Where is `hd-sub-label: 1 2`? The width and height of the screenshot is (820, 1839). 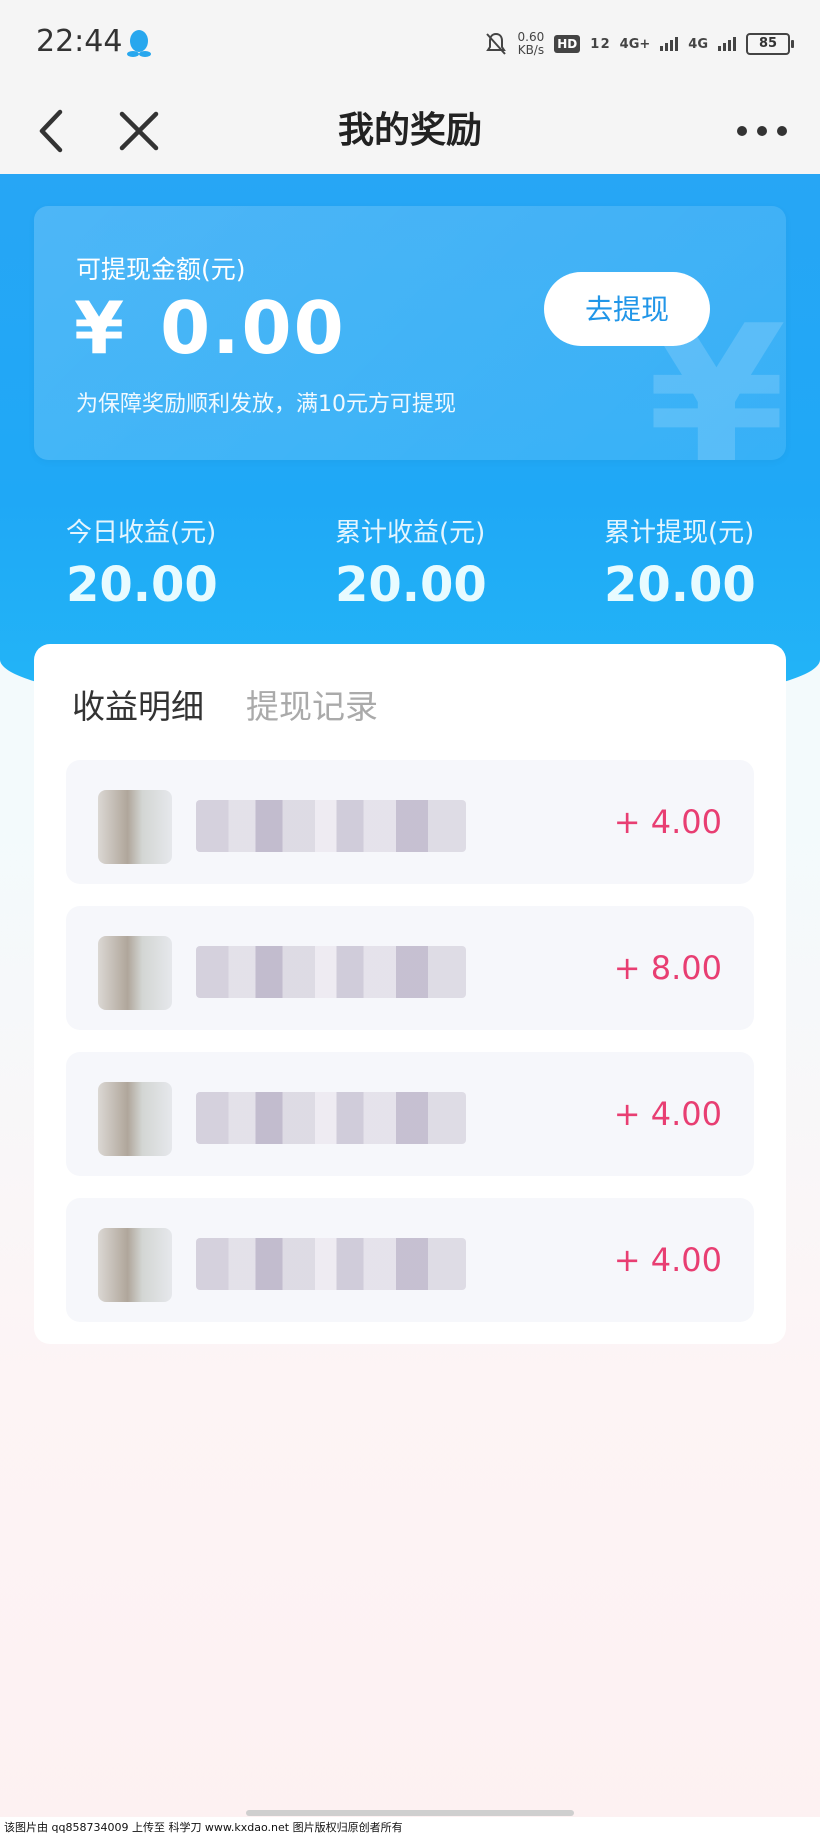 hd-sub-label: 1 2 is located at coordinates (600, 44).